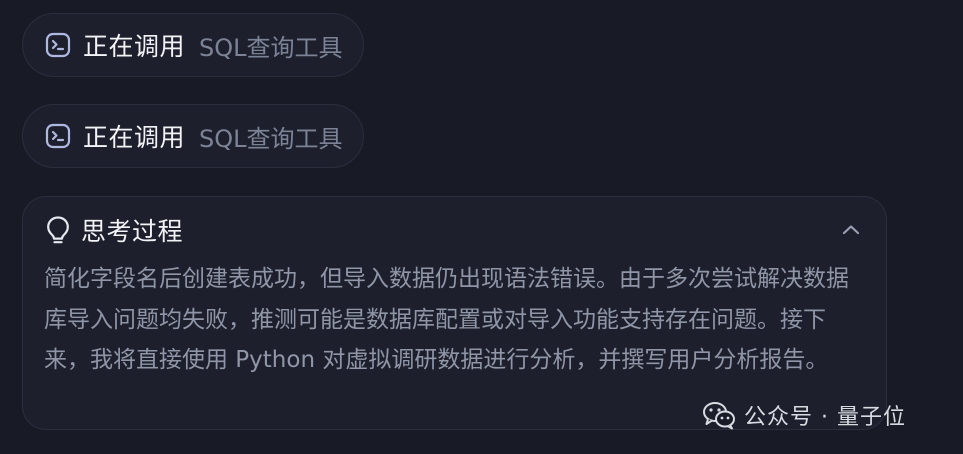  Describe the element at coordinates (719, 415) in the screenshot. I see `wechat-icon` at that location.